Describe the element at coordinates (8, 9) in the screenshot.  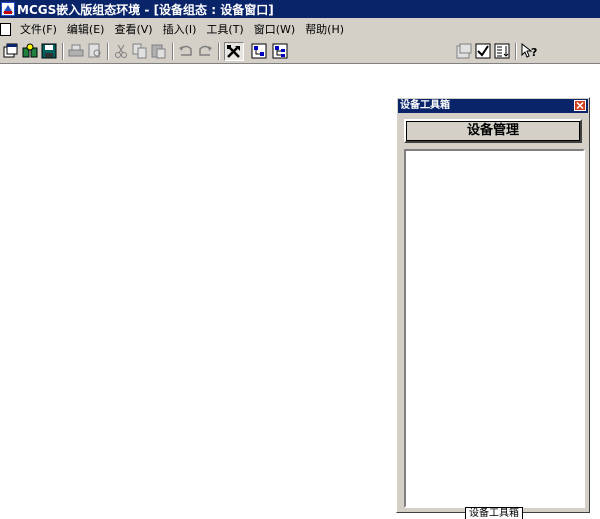
I see `app-icon` at that location.